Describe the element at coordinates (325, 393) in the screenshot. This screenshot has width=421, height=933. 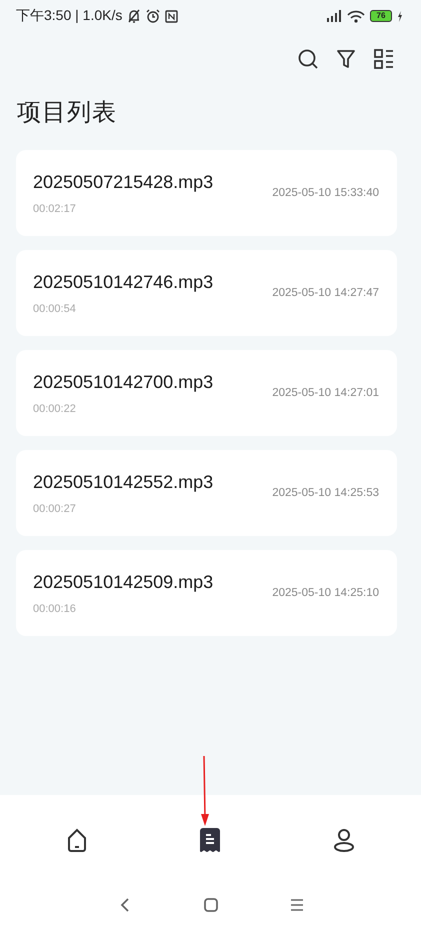
I see `date-time: 2025-05-10 14:27:01` at that location.